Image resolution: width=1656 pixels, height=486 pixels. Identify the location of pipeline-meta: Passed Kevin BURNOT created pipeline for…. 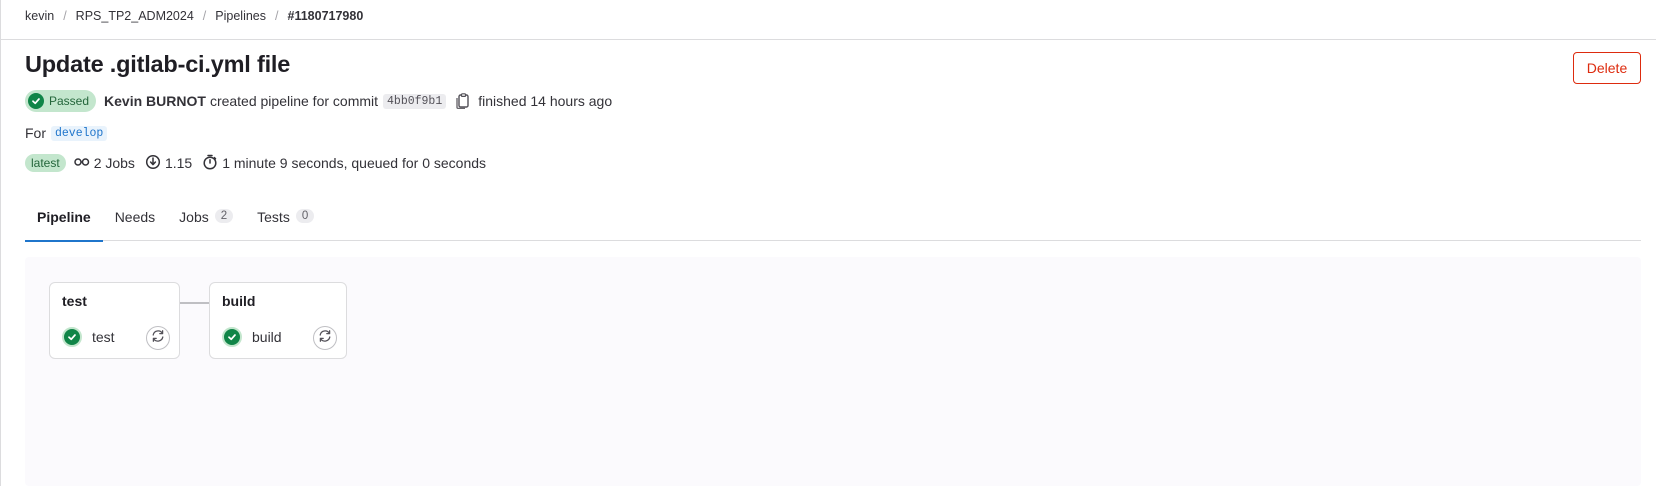
(318, 101).